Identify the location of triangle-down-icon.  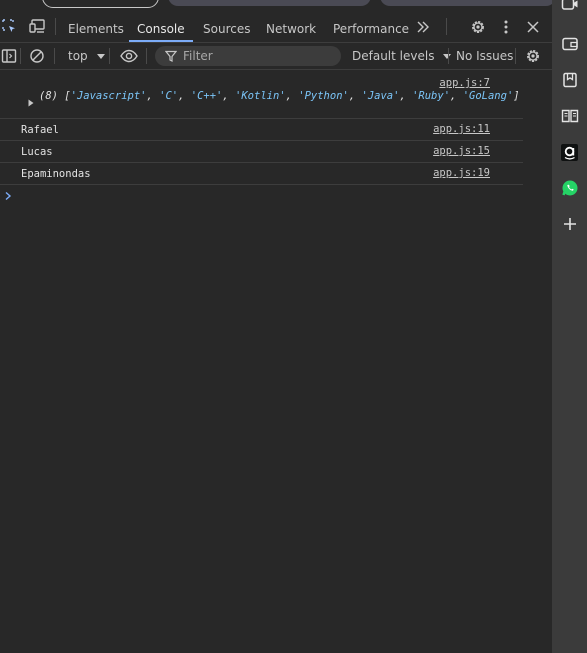
(100, 56).